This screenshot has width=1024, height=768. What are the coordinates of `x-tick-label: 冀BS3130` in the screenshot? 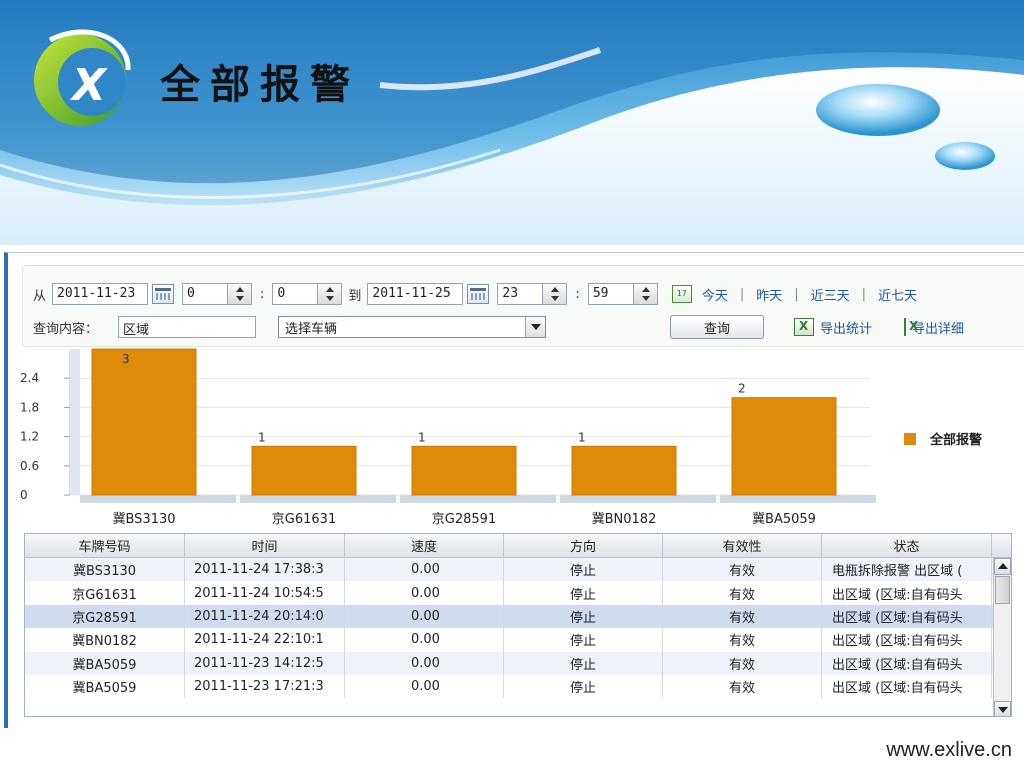 It's located at (143, 519).